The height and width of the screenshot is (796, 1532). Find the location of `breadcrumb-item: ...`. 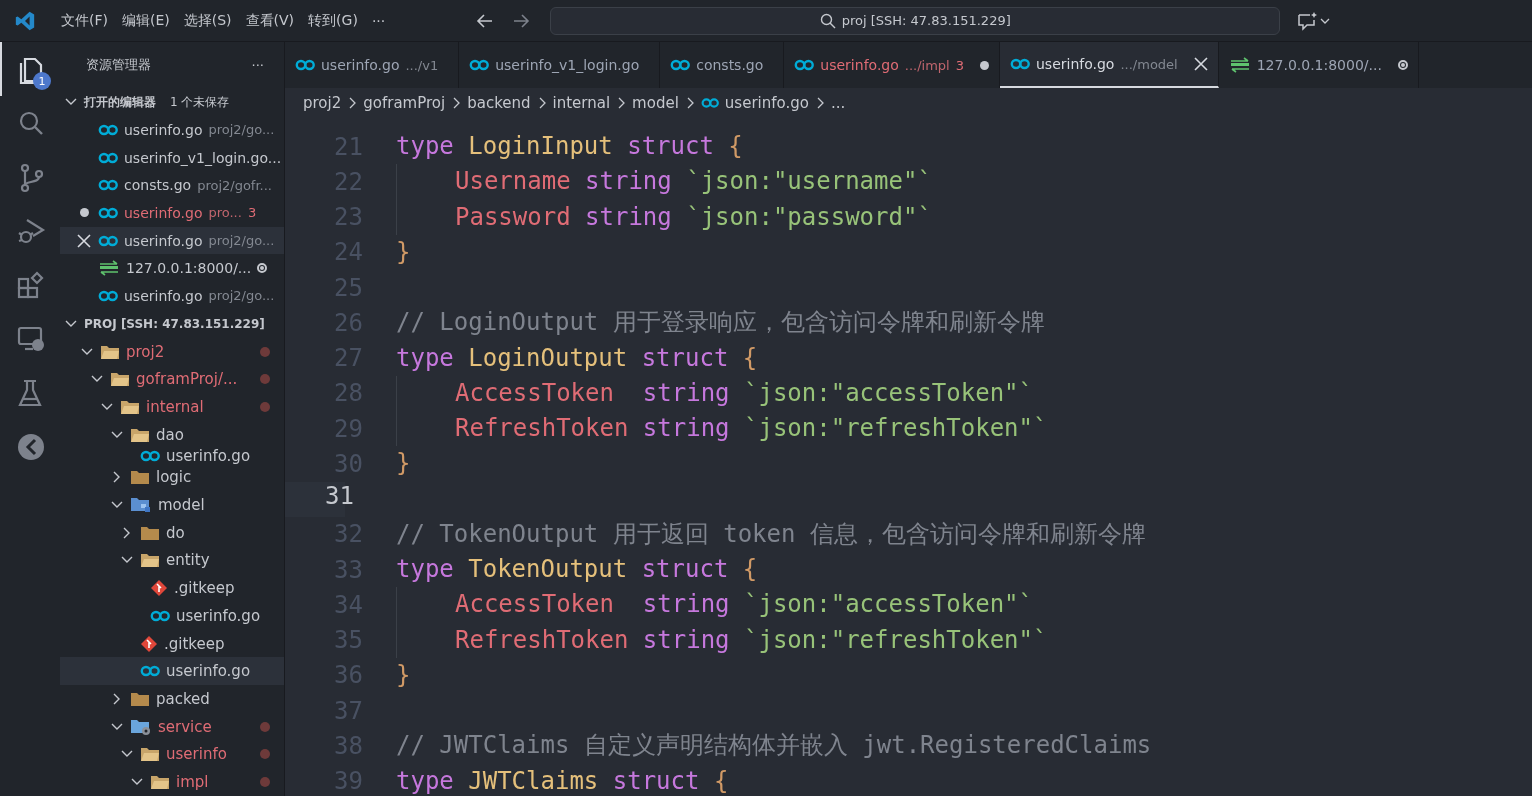

breadcrumb-item: ... is located at coordinates (838, 102).